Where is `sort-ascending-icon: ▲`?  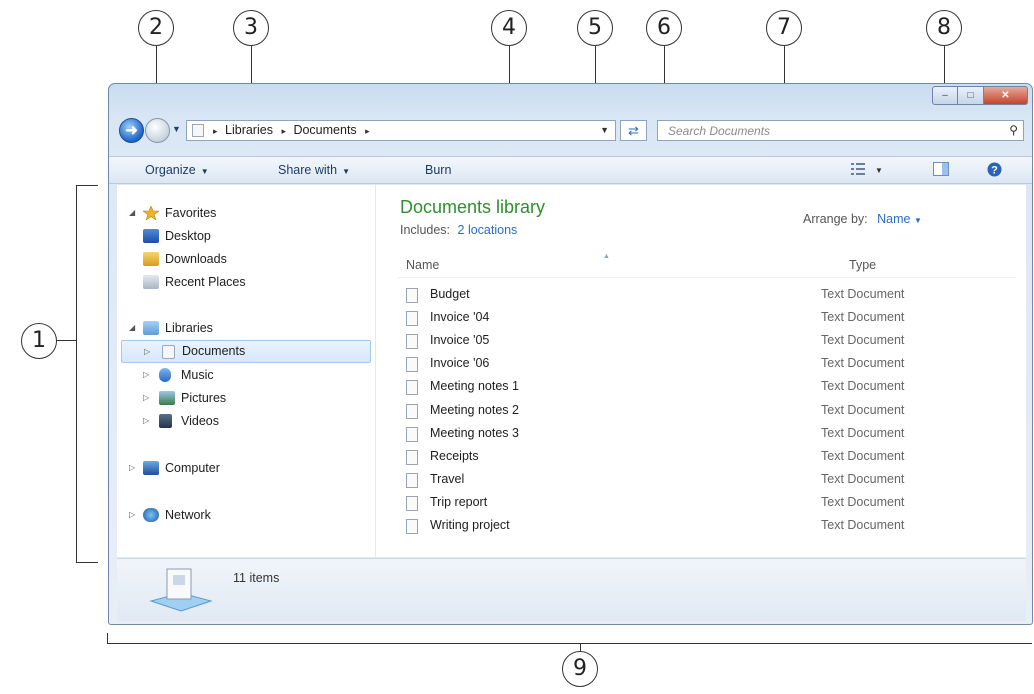 sort-ascending-icon: ▲ is located at coordinates (606, 256).